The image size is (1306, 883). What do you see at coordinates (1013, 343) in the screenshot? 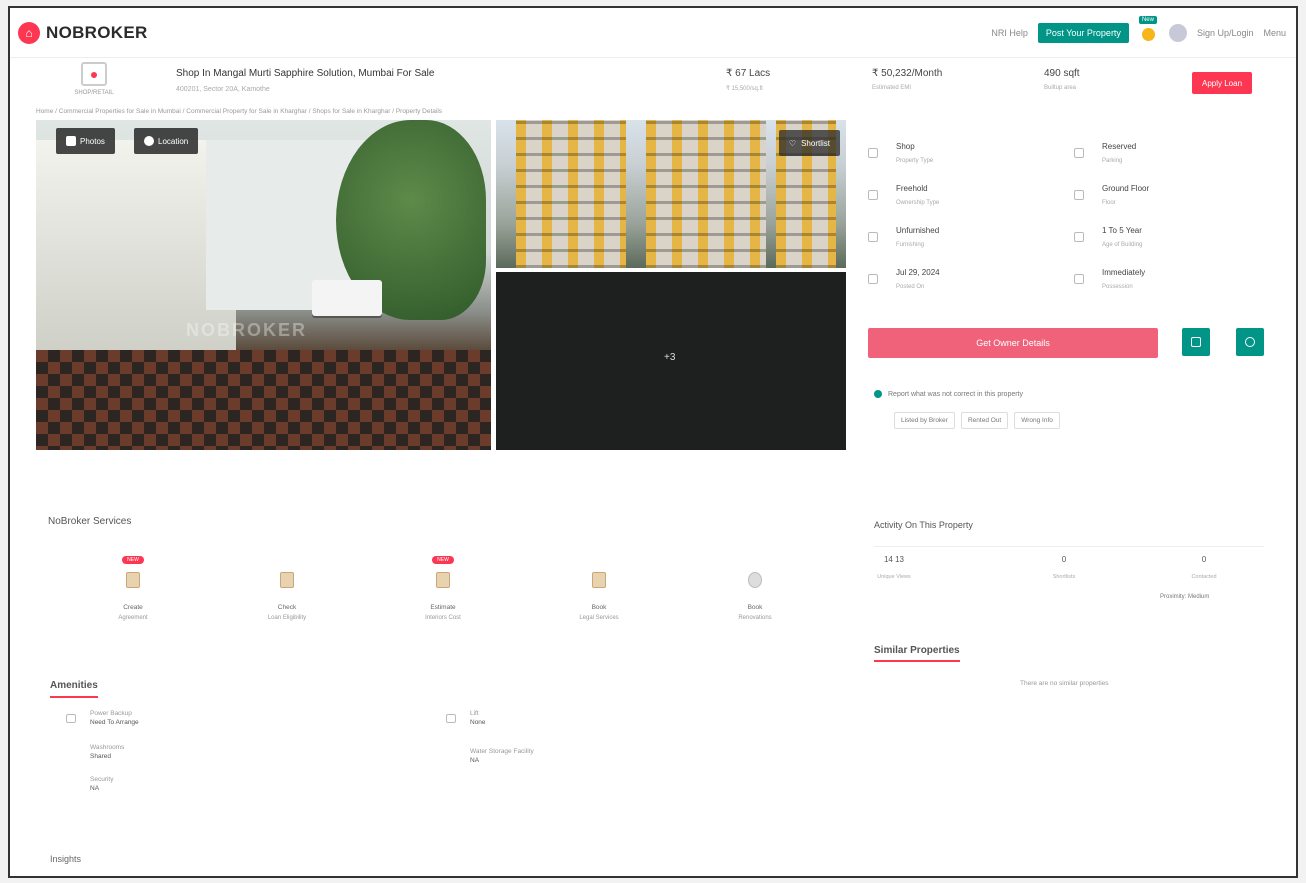
I see `get-owner-details-button: Get Owner Details` at bounding box center [1013, 343].